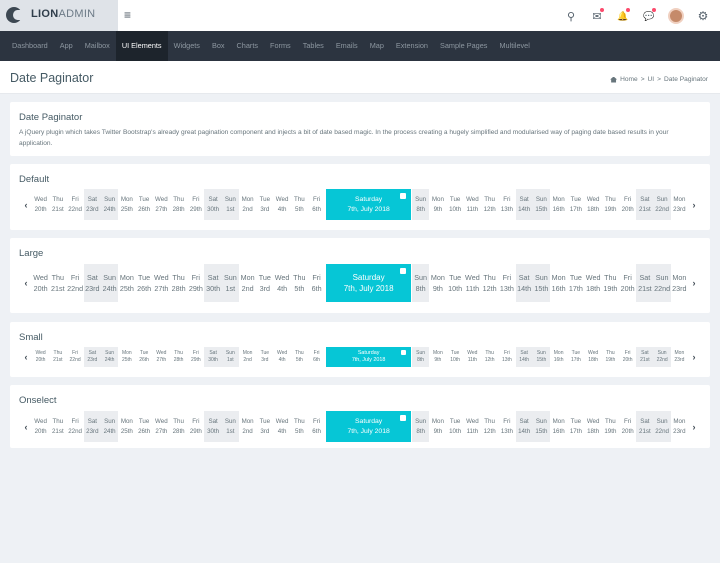 Image resolution: width=720 pixels, height=563 pixels. What do you see at coordinates (280, 46) in the screenshot?
I see `nav-item-forms: Forms` at bounding box center [280, 46].